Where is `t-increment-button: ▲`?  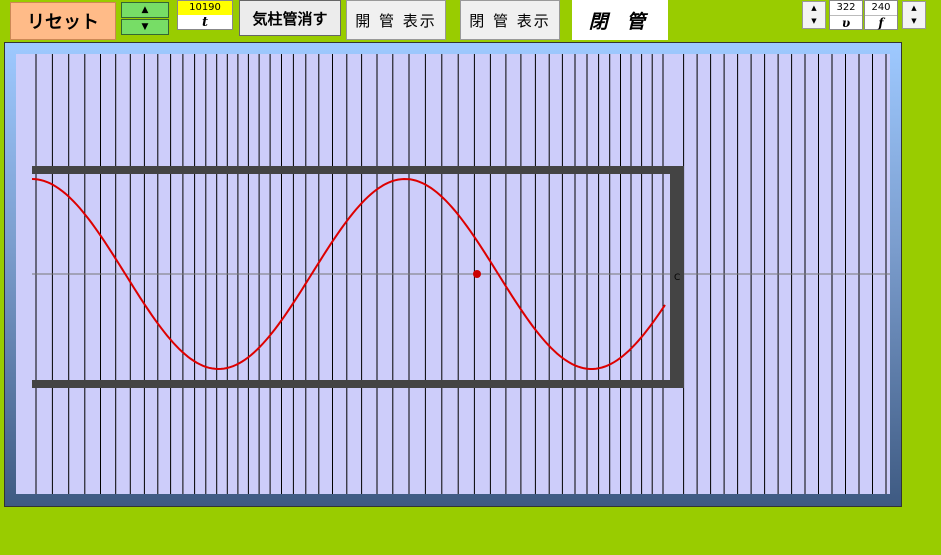 t-increment-button: ▲ is located at coordinates (145, 10).